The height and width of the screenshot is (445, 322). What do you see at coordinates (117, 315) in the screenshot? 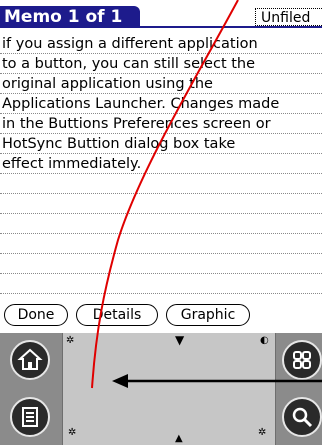
I see `details-button: Details` at bounding box center [117, 315].